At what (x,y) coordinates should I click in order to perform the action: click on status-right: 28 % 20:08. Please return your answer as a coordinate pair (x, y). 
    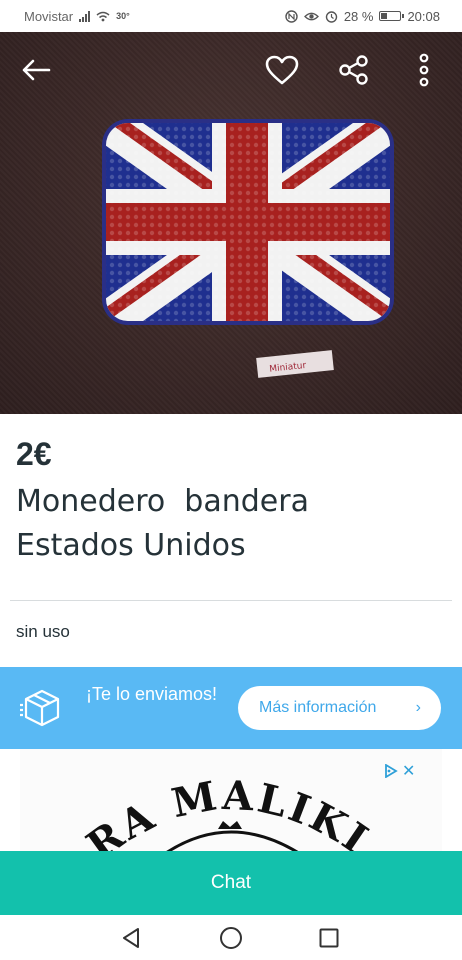
    Looking at the image, I should click on (362, 16).